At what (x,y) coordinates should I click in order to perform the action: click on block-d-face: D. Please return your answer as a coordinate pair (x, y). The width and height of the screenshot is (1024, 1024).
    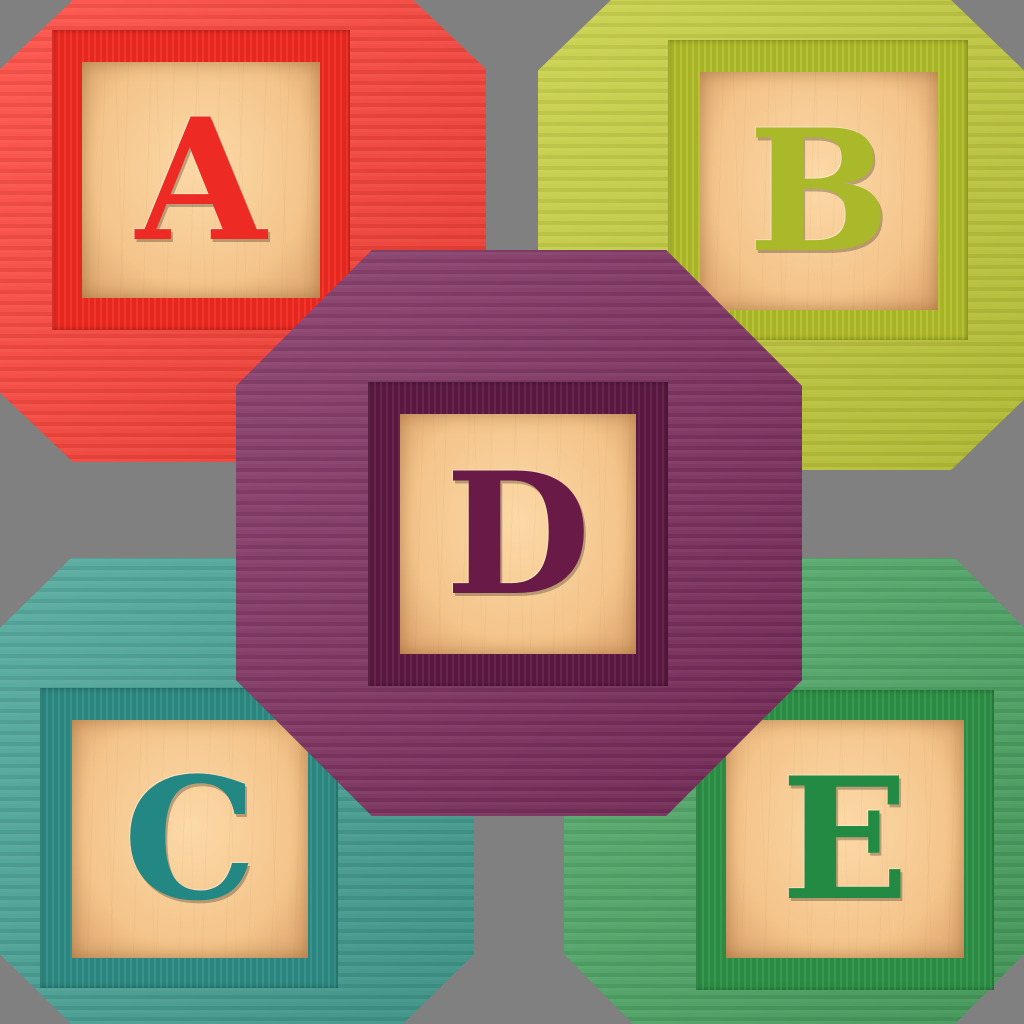
    Looking at the image, I should click on (518, 534).